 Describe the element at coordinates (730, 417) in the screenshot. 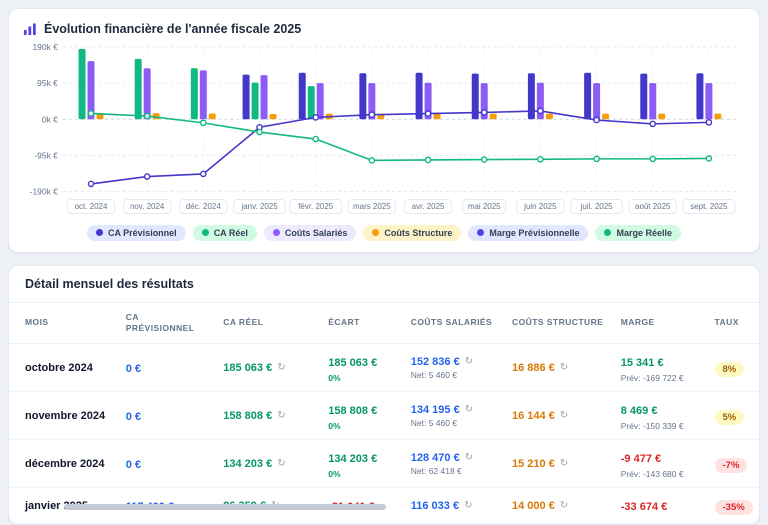

I see `taux-badge: 5%` at that location.